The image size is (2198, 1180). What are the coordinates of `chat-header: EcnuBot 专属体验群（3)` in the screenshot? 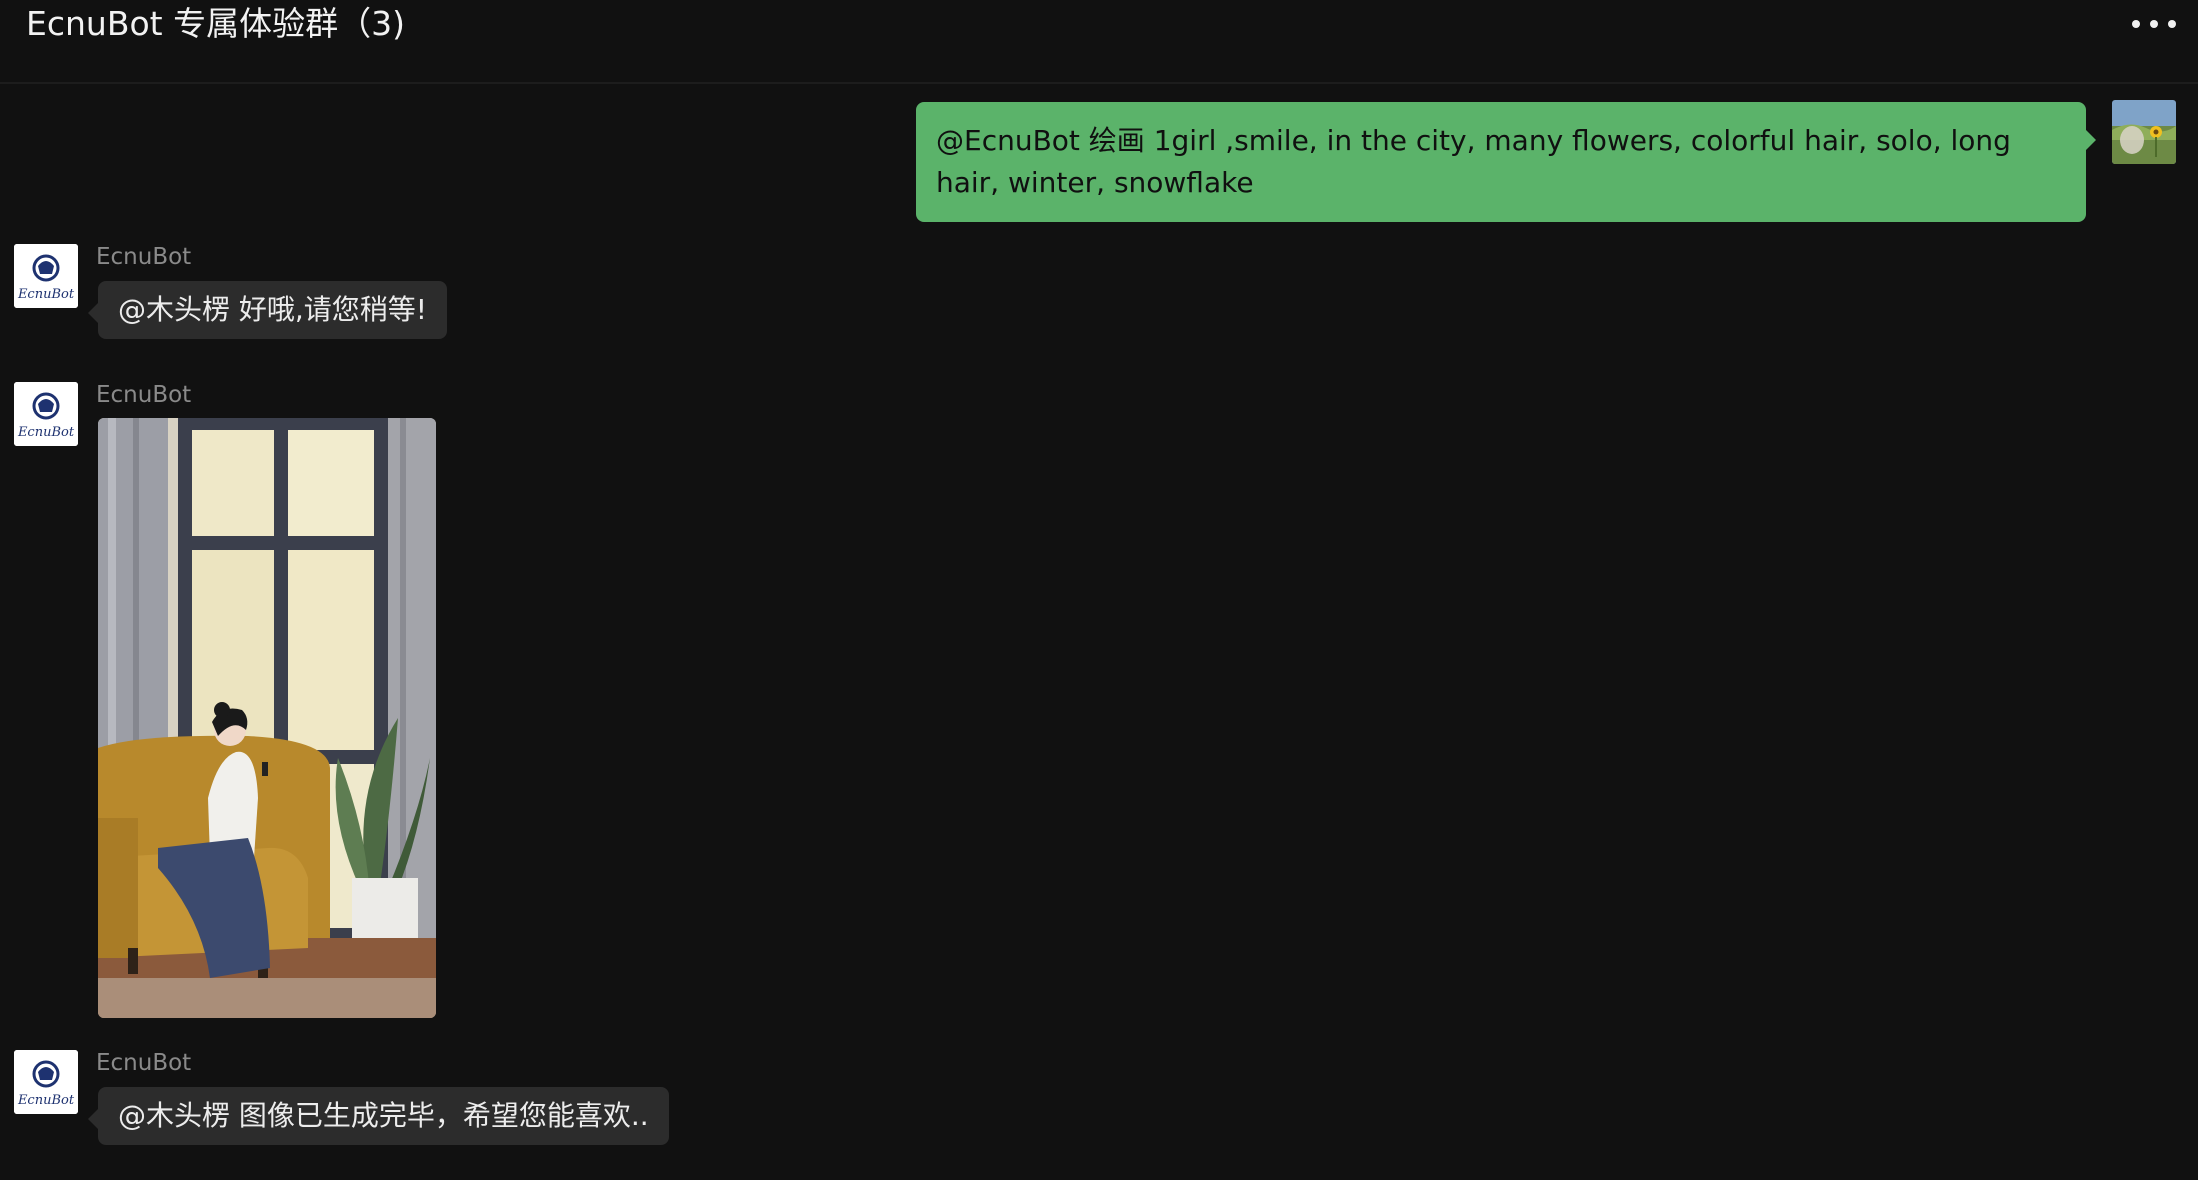 It's located at (1099, 42).